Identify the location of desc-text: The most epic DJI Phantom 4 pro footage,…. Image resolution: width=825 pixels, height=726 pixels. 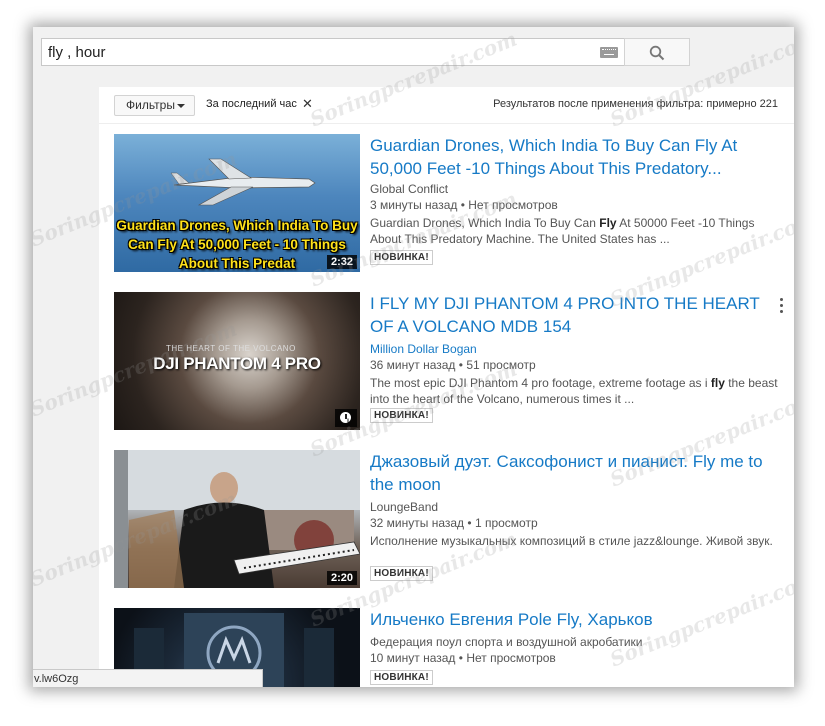
(540, 383).